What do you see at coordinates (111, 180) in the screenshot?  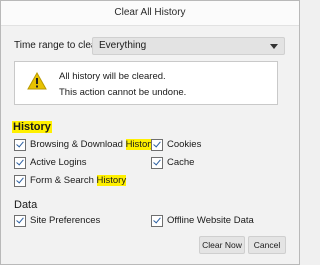 I see `label-highlight: History` at bounding box center [111, 180].